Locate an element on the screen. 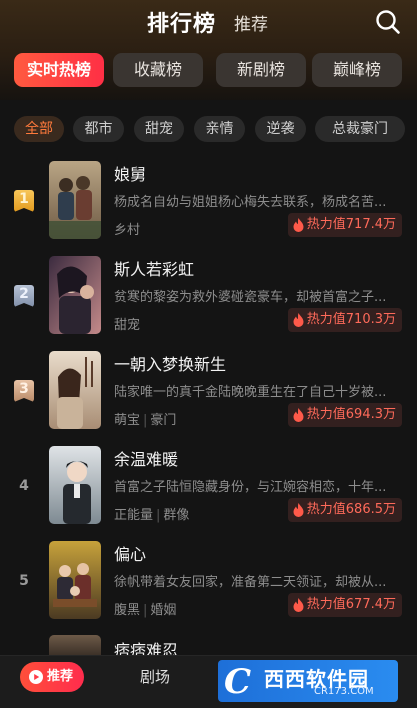 This screenshot has height=708, width=417. drama-tags: 正能量 | 群像 is located at coordinates (151, 513).